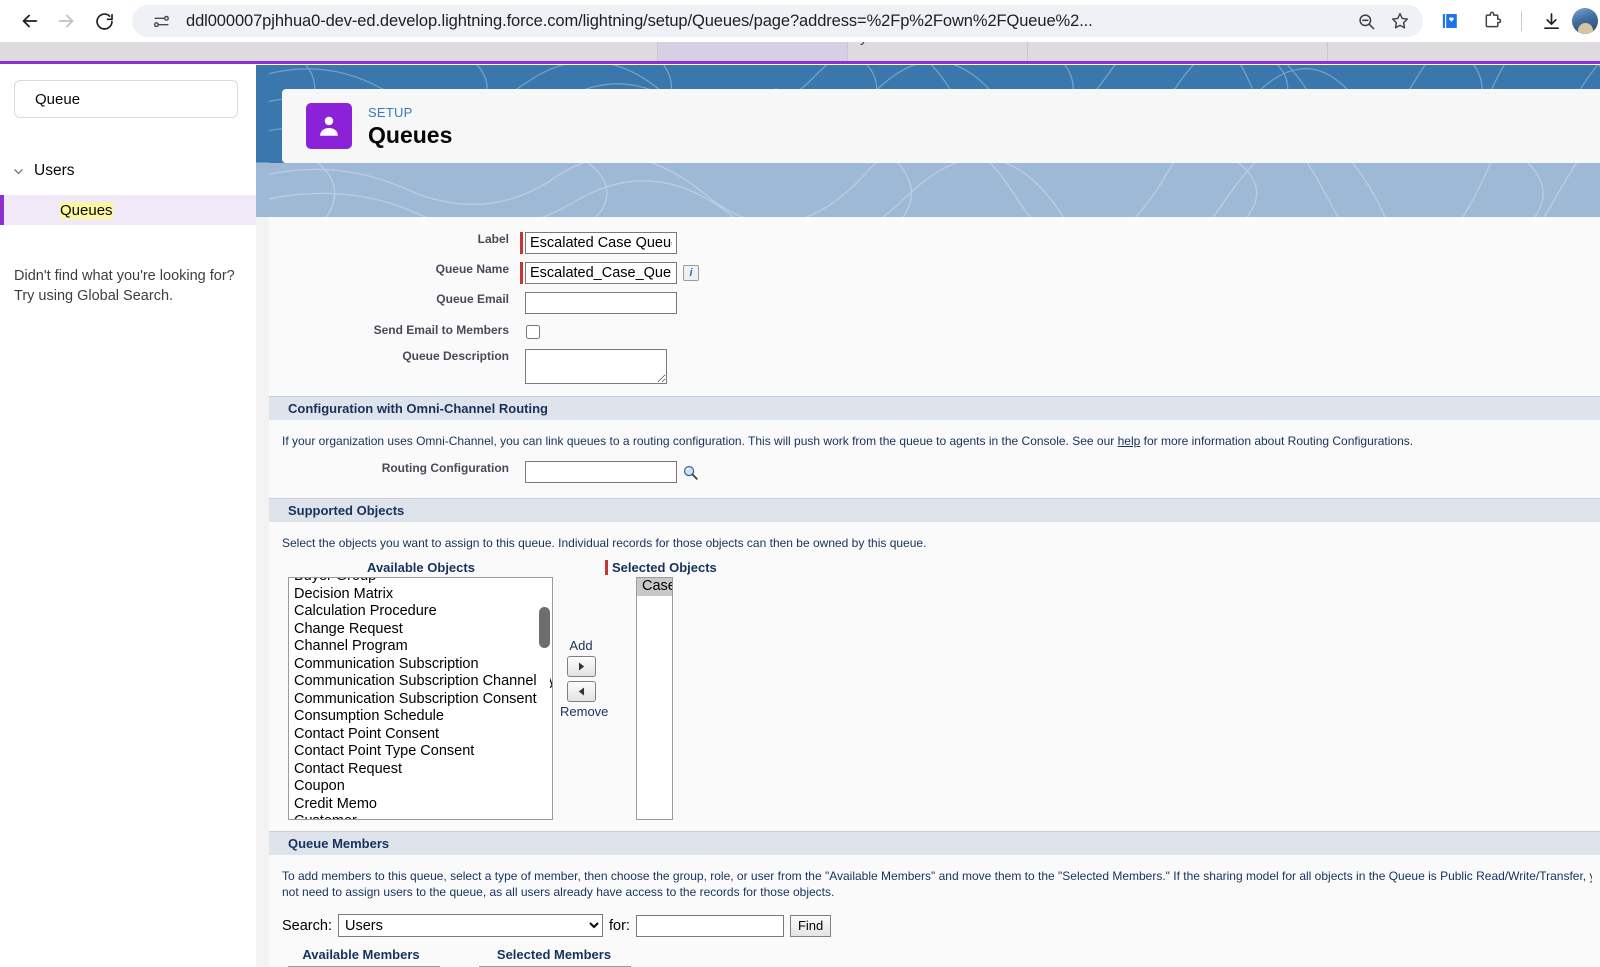 The image size is (1600, 967). I want to click on available-object-option: Contact Point Consent, so click(420, 735).